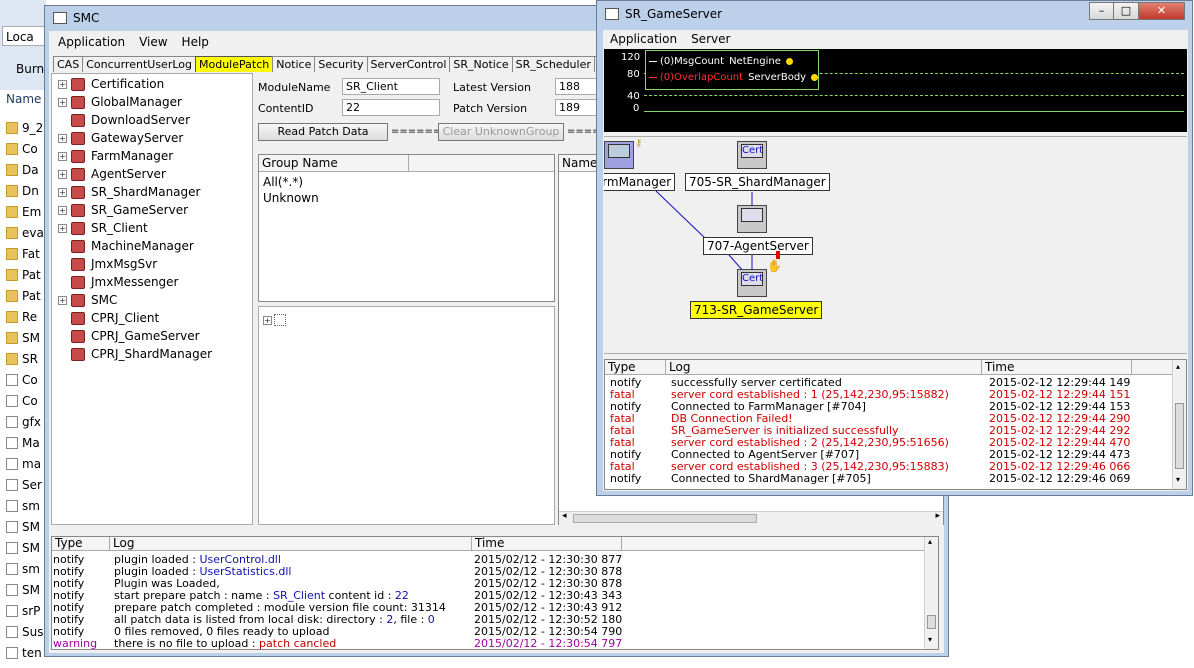 The image size is (1194, 668). What do you see at coordinates (155, 336) in the screenshot?
I see `tree-item: CPRJ_GameServer` at bounding box center [155, 336].